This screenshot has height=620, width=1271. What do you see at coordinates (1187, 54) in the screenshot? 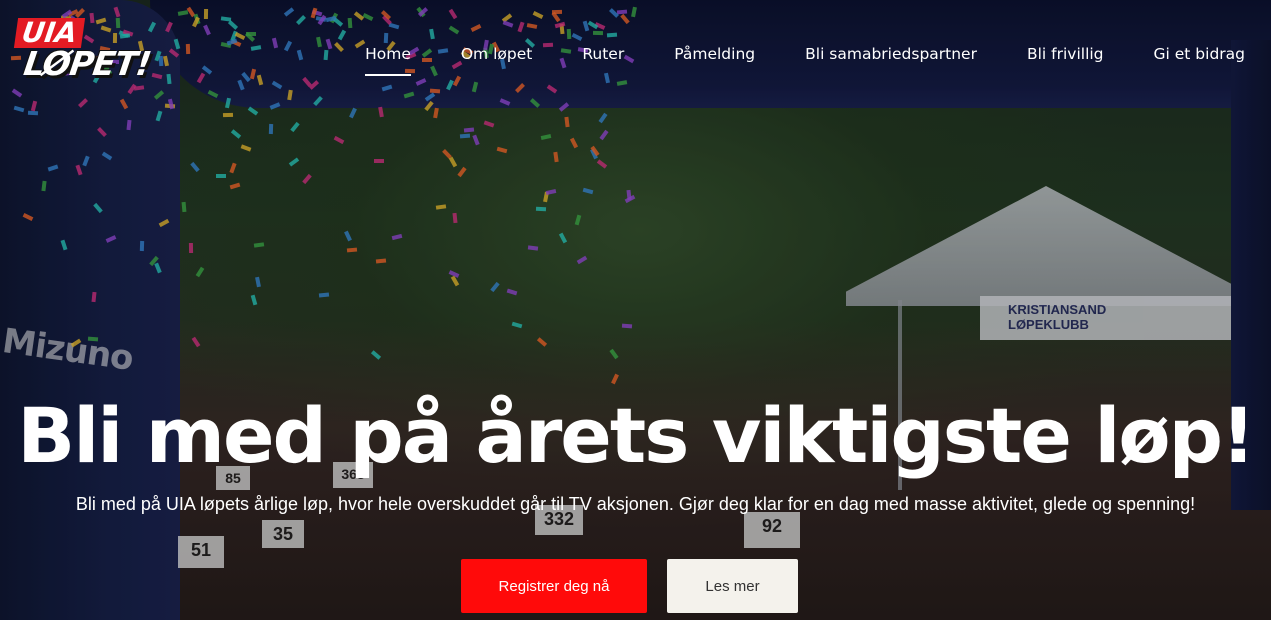
I see `nav-item-gi-bidrag: Gi et bidrag` at bounding box center [1187, 54].